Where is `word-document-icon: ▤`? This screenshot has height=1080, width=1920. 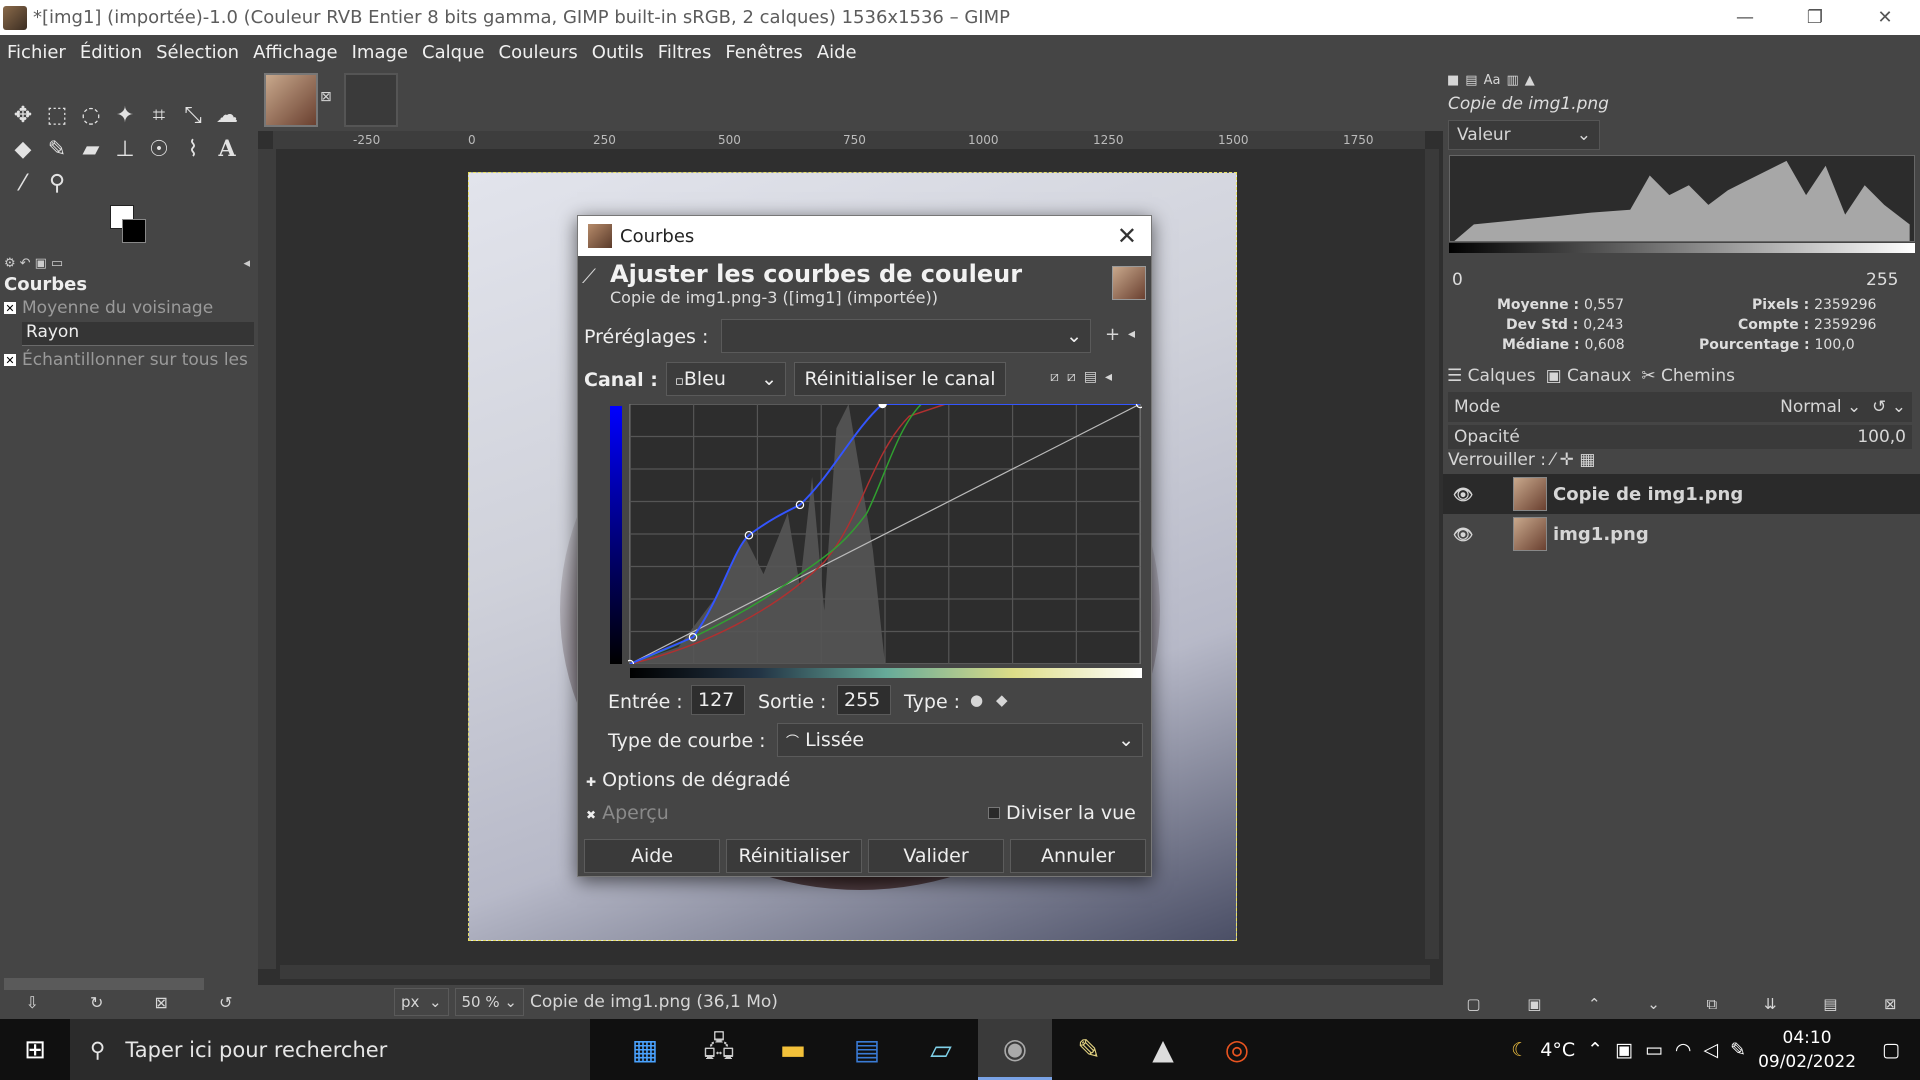
word-document-icon: ▤ is located at coordinates (867, 1049).